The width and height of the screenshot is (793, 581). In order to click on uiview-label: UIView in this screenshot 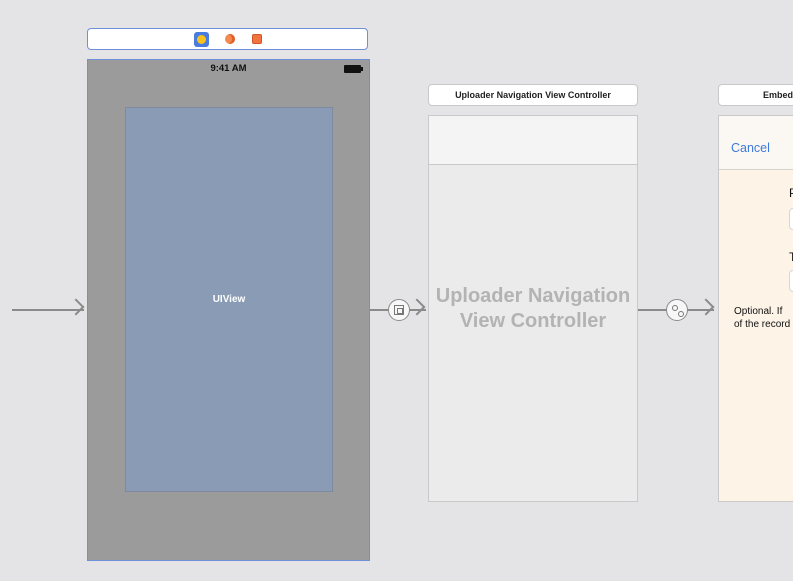, I will do `click(229, 299)`.